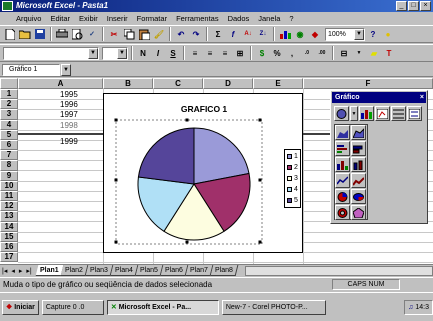  Describe the element at coordinates (358, 148) in the screenshot. I see `3d-bar-chart-icon` at that location.